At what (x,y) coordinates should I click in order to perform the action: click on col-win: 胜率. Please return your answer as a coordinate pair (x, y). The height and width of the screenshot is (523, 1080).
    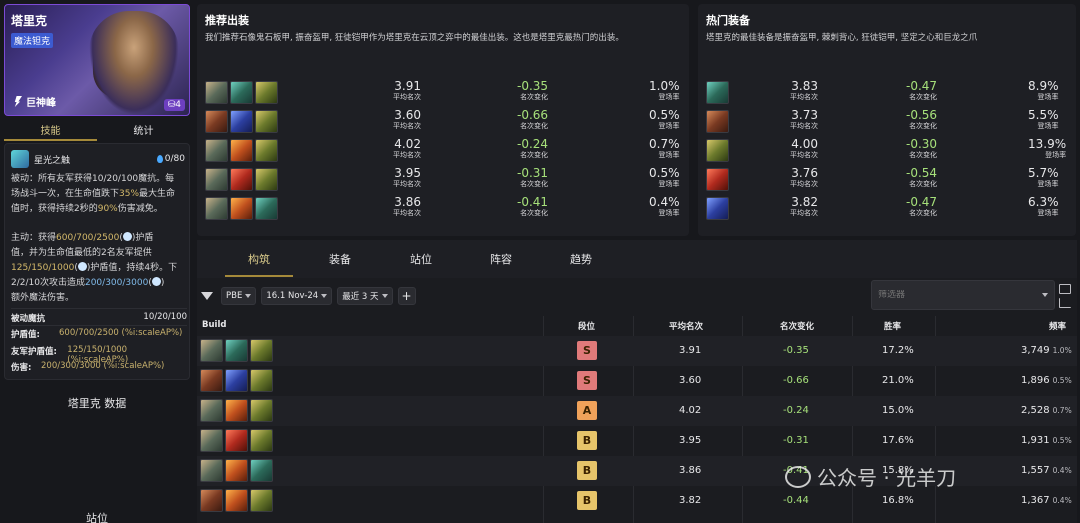
    Looking at the image, I should click on (892, 326).